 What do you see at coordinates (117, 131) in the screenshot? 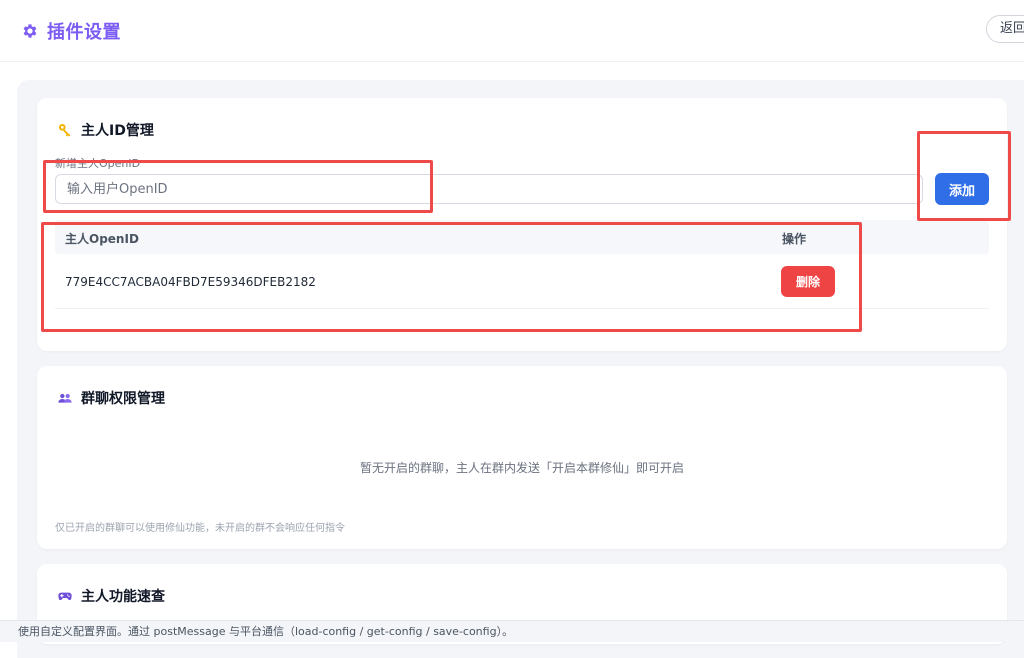
I see `owner-card-title: 主人ID管理` at bounding box center [117, 131].